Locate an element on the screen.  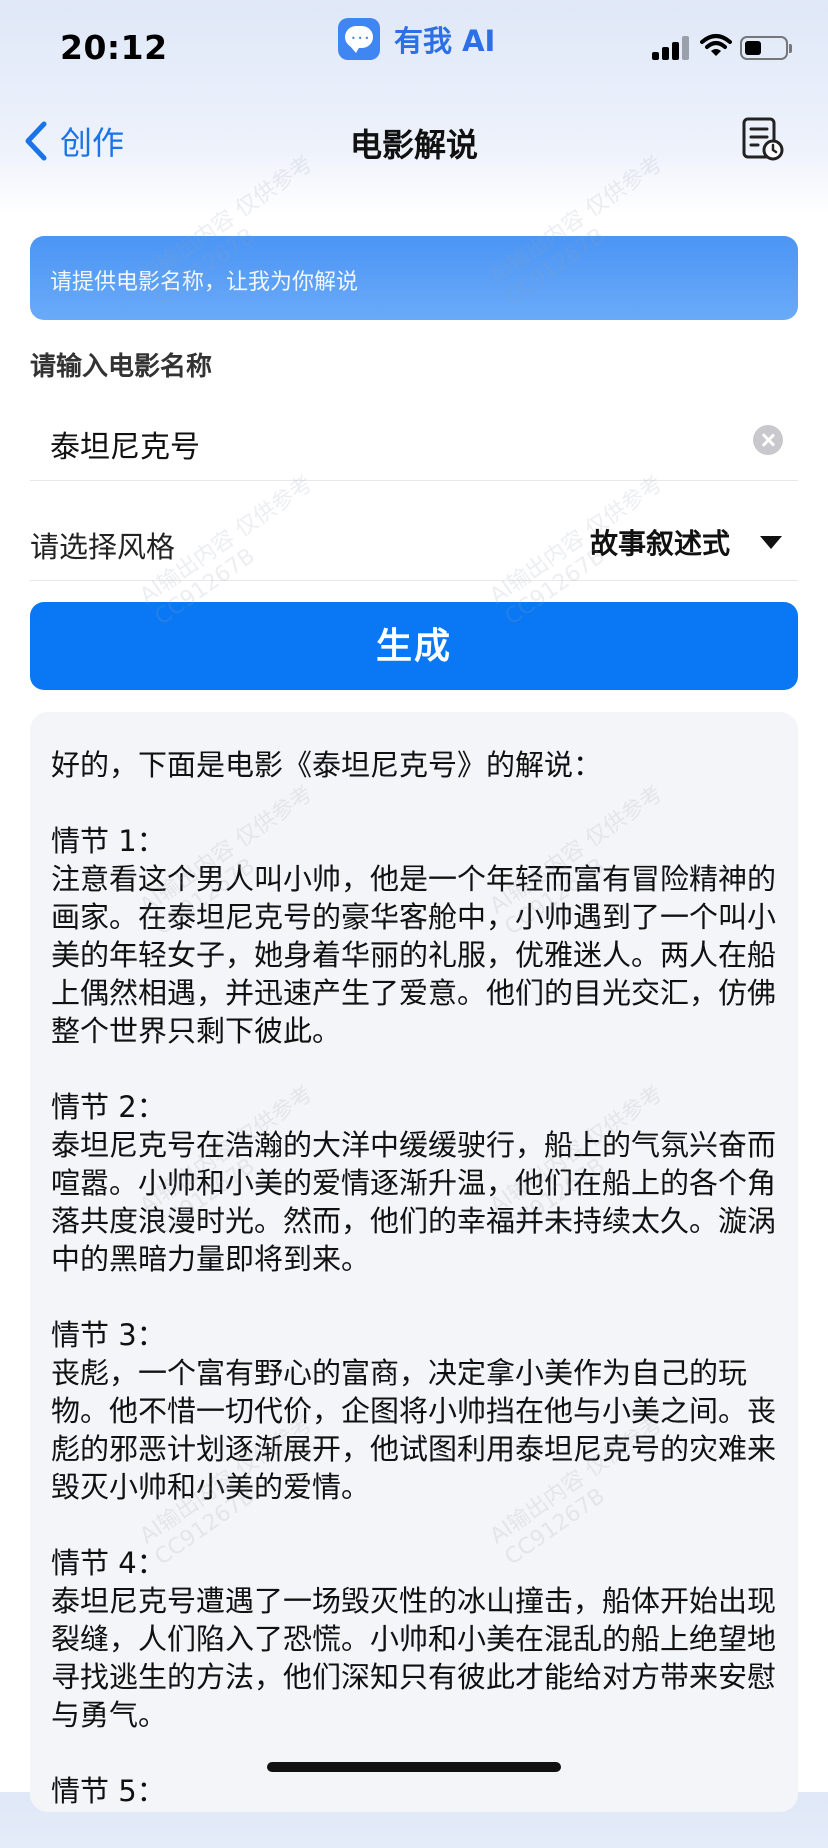
banner-text: 请提供电影名称，让我为你解说 is located at coordinates (204, 282).